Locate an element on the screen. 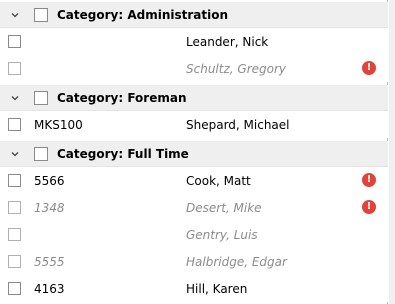 The width and height of the screenshot is (395, 304). category-label: Category: Full Time is located at coordinates (123, 154).